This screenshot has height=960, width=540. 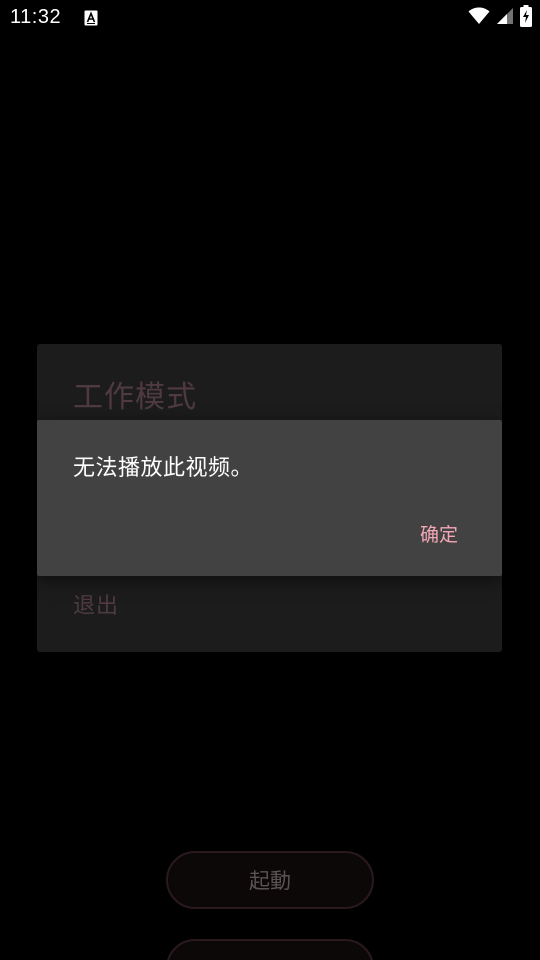 What do you see at coordinates (505, 18) in the screenshot?
I see `cell-signal-icon` at bounding box center [505, 18].